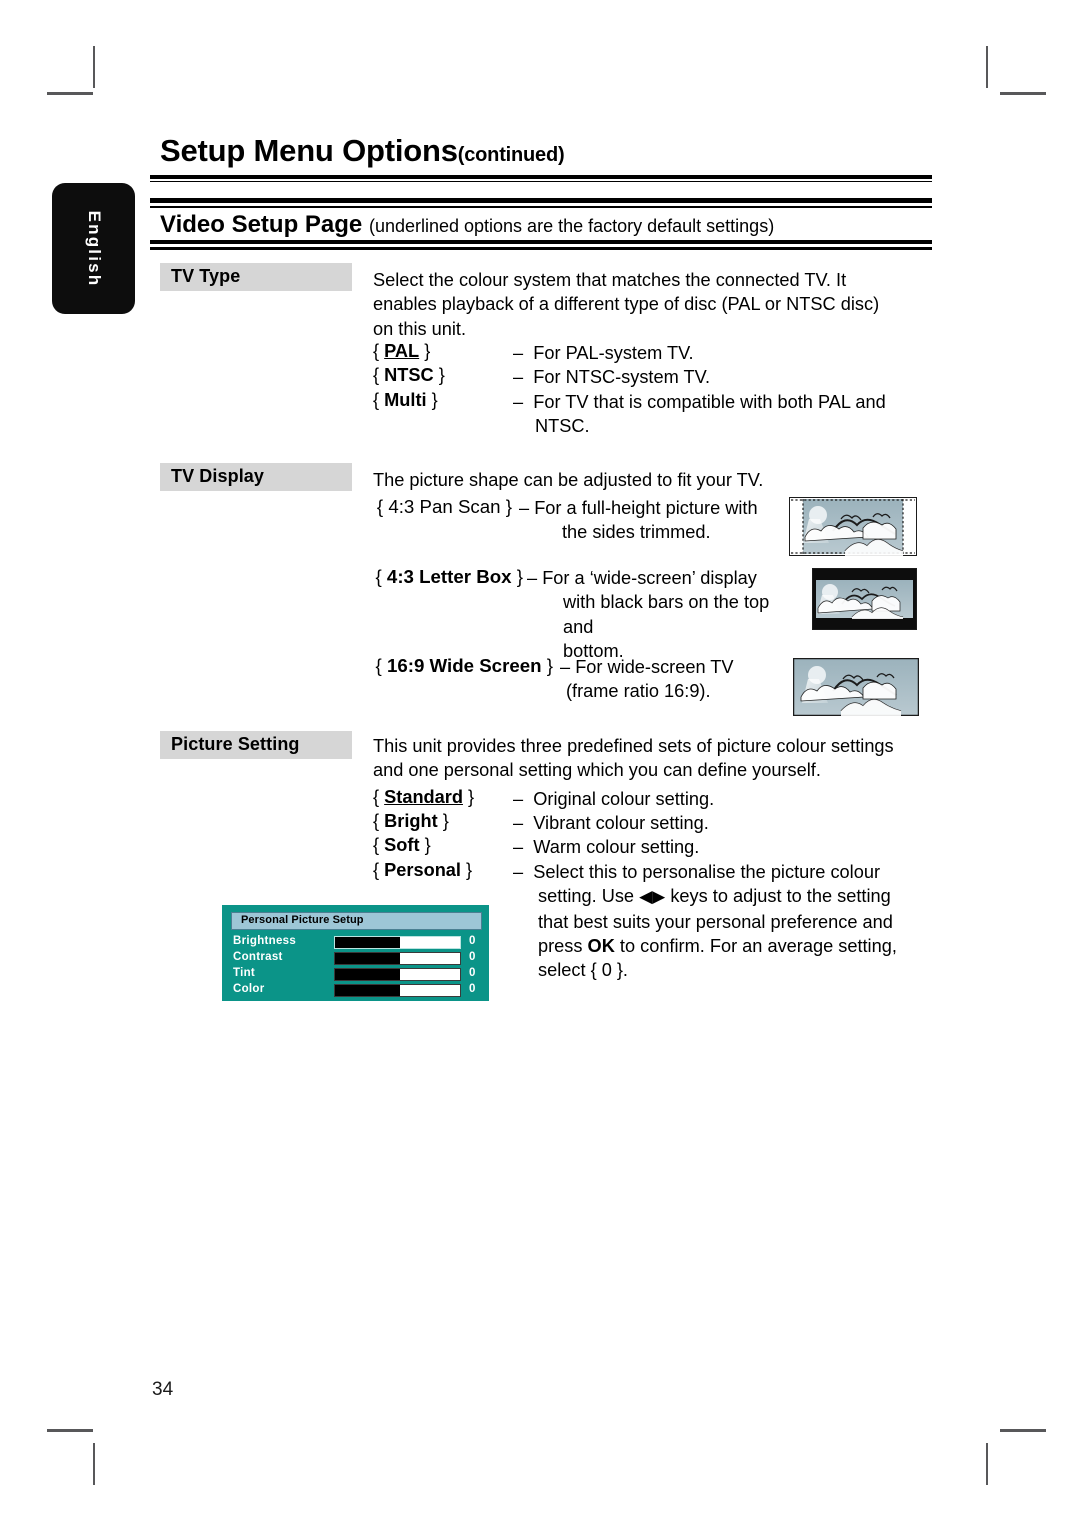 This screenshot has width=1080, height=1524. What do you see at coordinates (987, 1464) in the screenshot?
I see `crop-mark-bottom-right-vertical` at bounding box center [987, 1464].